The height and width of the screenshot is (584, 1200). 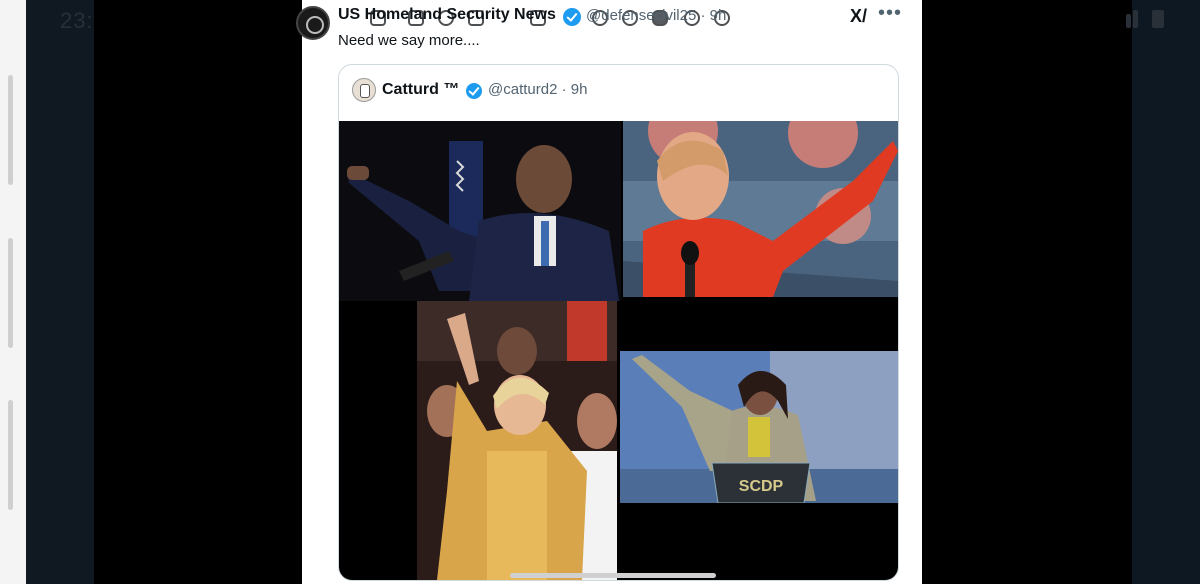 What do you see at coordinates (537, 89) in the screenshot?
I see `quoted-author-handle: @catturd2 · 9h` at bounding box center [537, 89].